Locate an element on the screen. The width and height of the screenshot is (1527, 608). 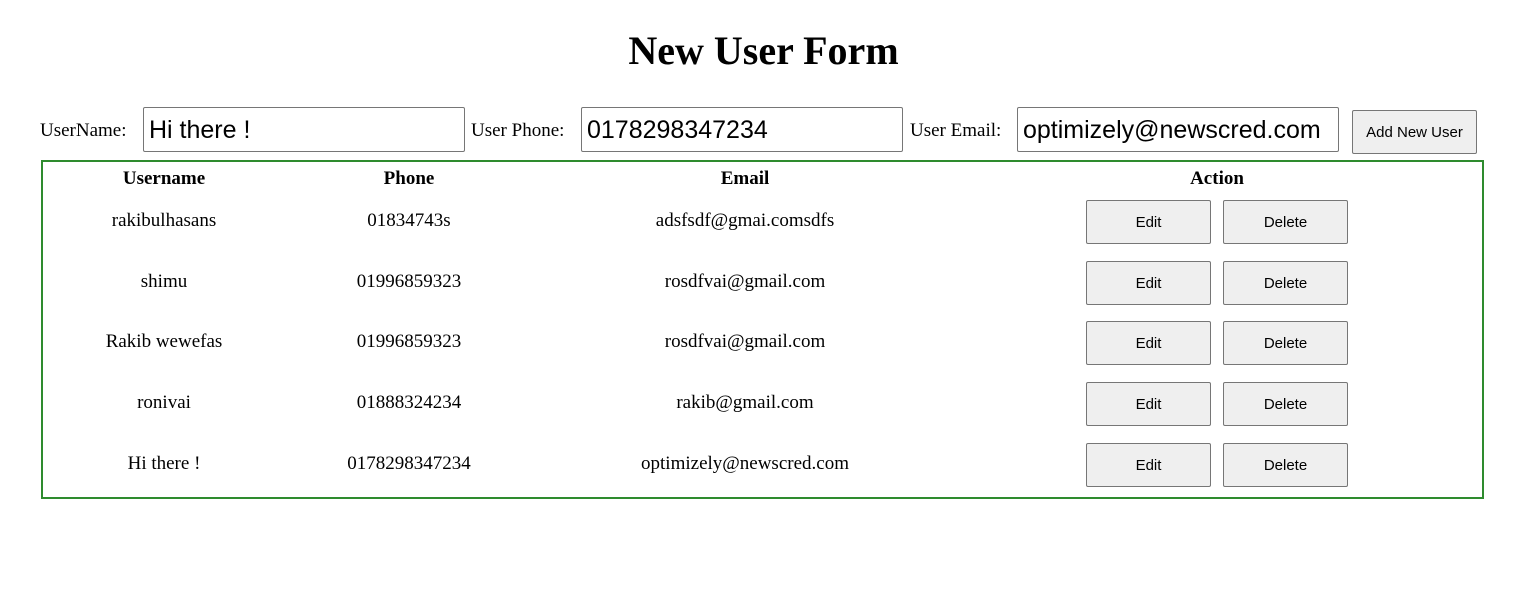
cell-email: optimizely@newscred.com is located at coordinates (745, 463).